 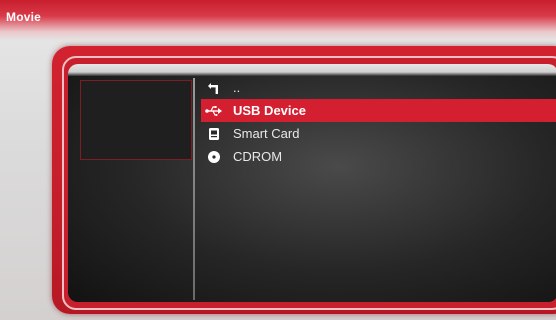 What do you see at coordinates (269, 110) in the screenshot?
I see `list-item-label: USB Device` at bounding box center [269, 110].